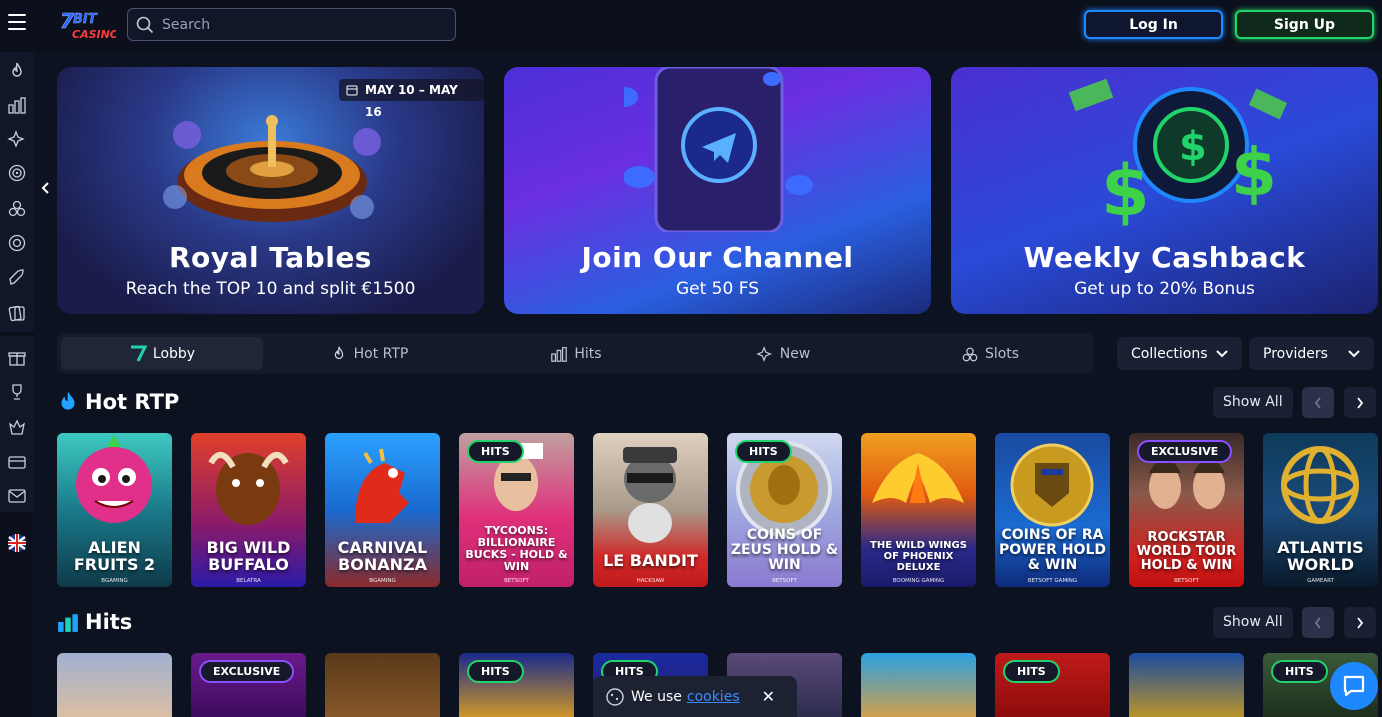 The height and width of the screenshot is (717, 1382). What do you see at coordinates (718, 149) in the screenshot?
I see `telegram-phone-illustration` at bounding box center [718, 149].